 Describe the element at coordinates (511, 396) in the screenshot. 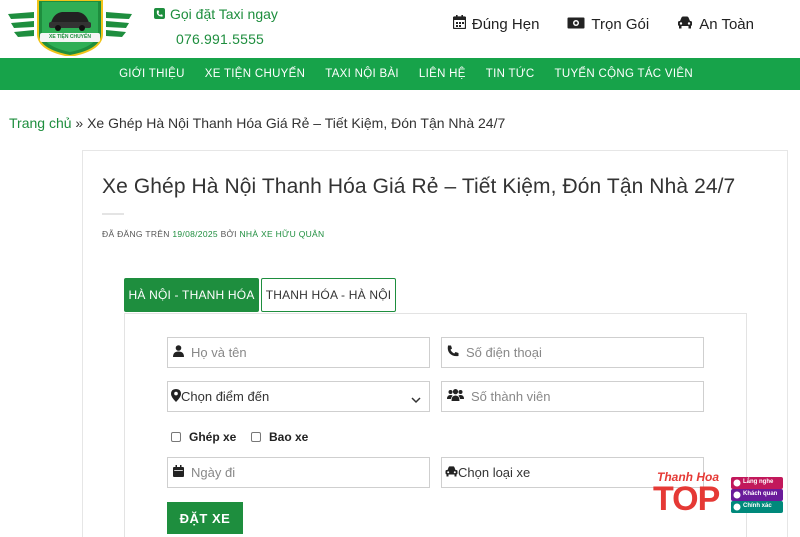

I see `members-placeholder: Số thành viên` at that location.